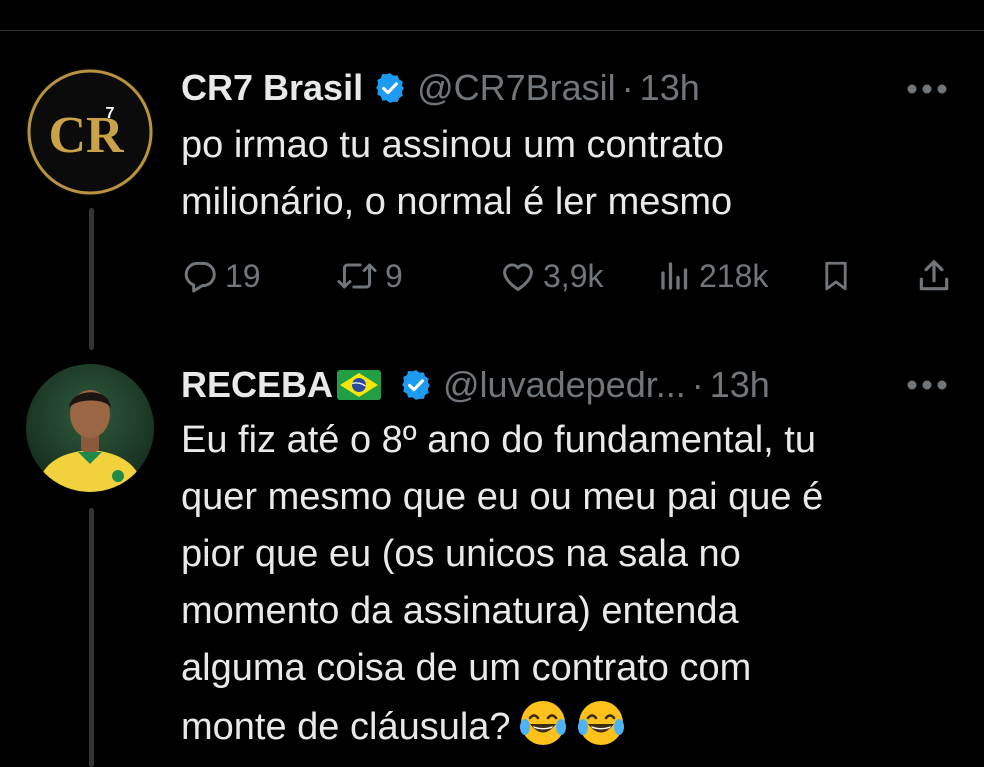 The height and width of the screenshot is (767, 984). What do you see at coordinates (257, 385) in the screenshot?
I see `display-name: RECEBA` at bounding box center [257, 385].